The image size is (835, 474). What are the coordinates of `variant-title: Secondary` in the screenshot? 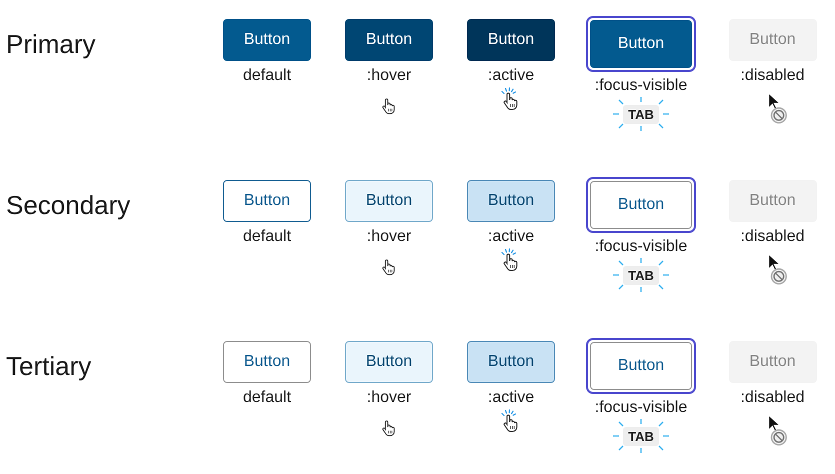 It's located at (68, 205).